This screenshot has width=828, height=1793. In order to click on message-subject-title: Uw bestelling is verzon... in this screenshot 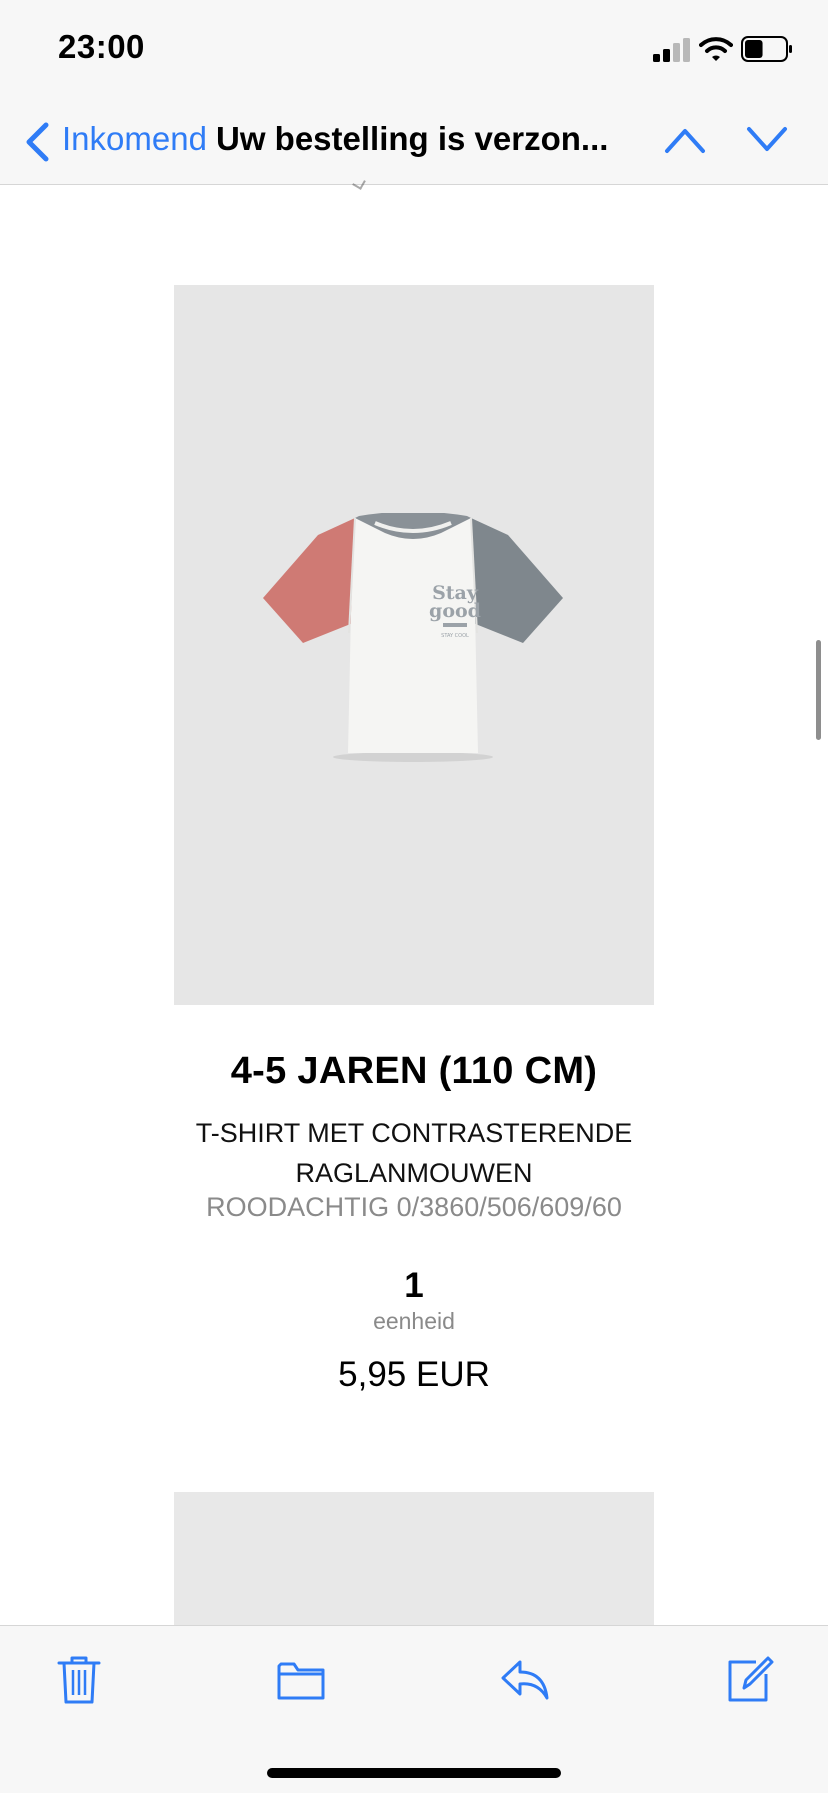, I will do `click(412, 138)`.